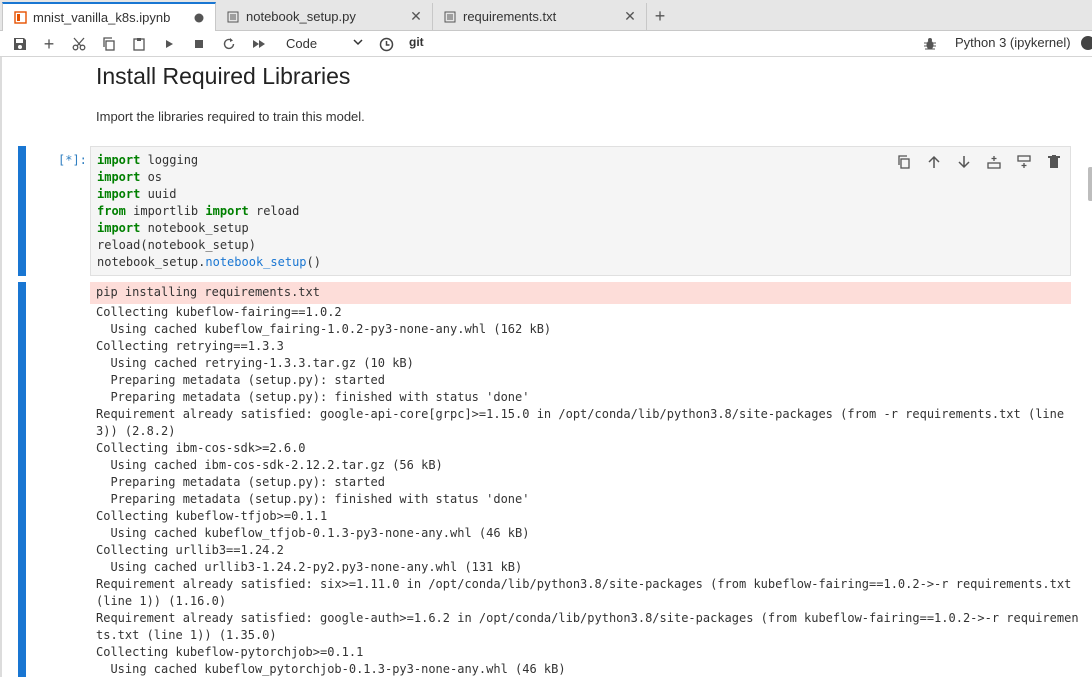 This screenshot has height=677, width=1092. What do you see at coordinates (151, 262) in the screenshot?
I see `code-token: notebook_setup.` at bounding box center [151, 262].